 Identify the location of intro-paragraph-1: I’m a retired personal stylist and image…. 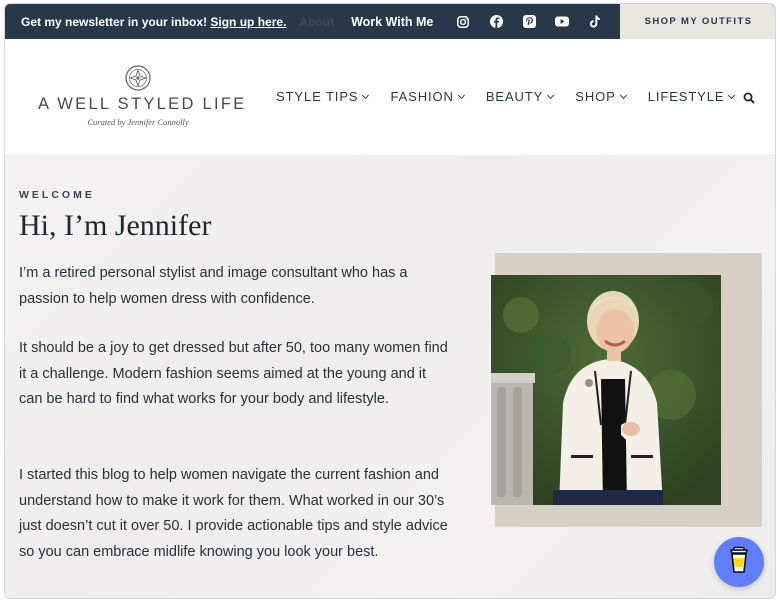
(213, 286).